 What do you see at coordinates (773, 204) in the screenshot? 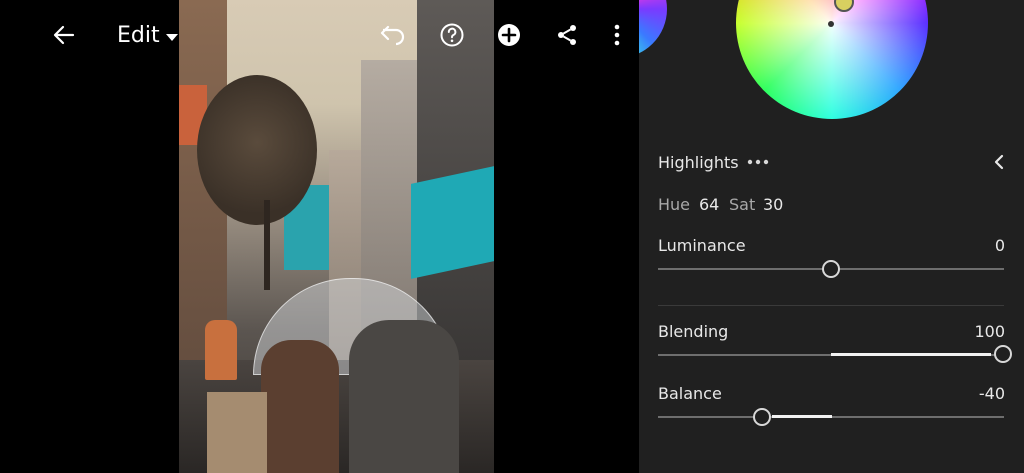
I see `sat-value: 30` at bounding box center [773, 204].